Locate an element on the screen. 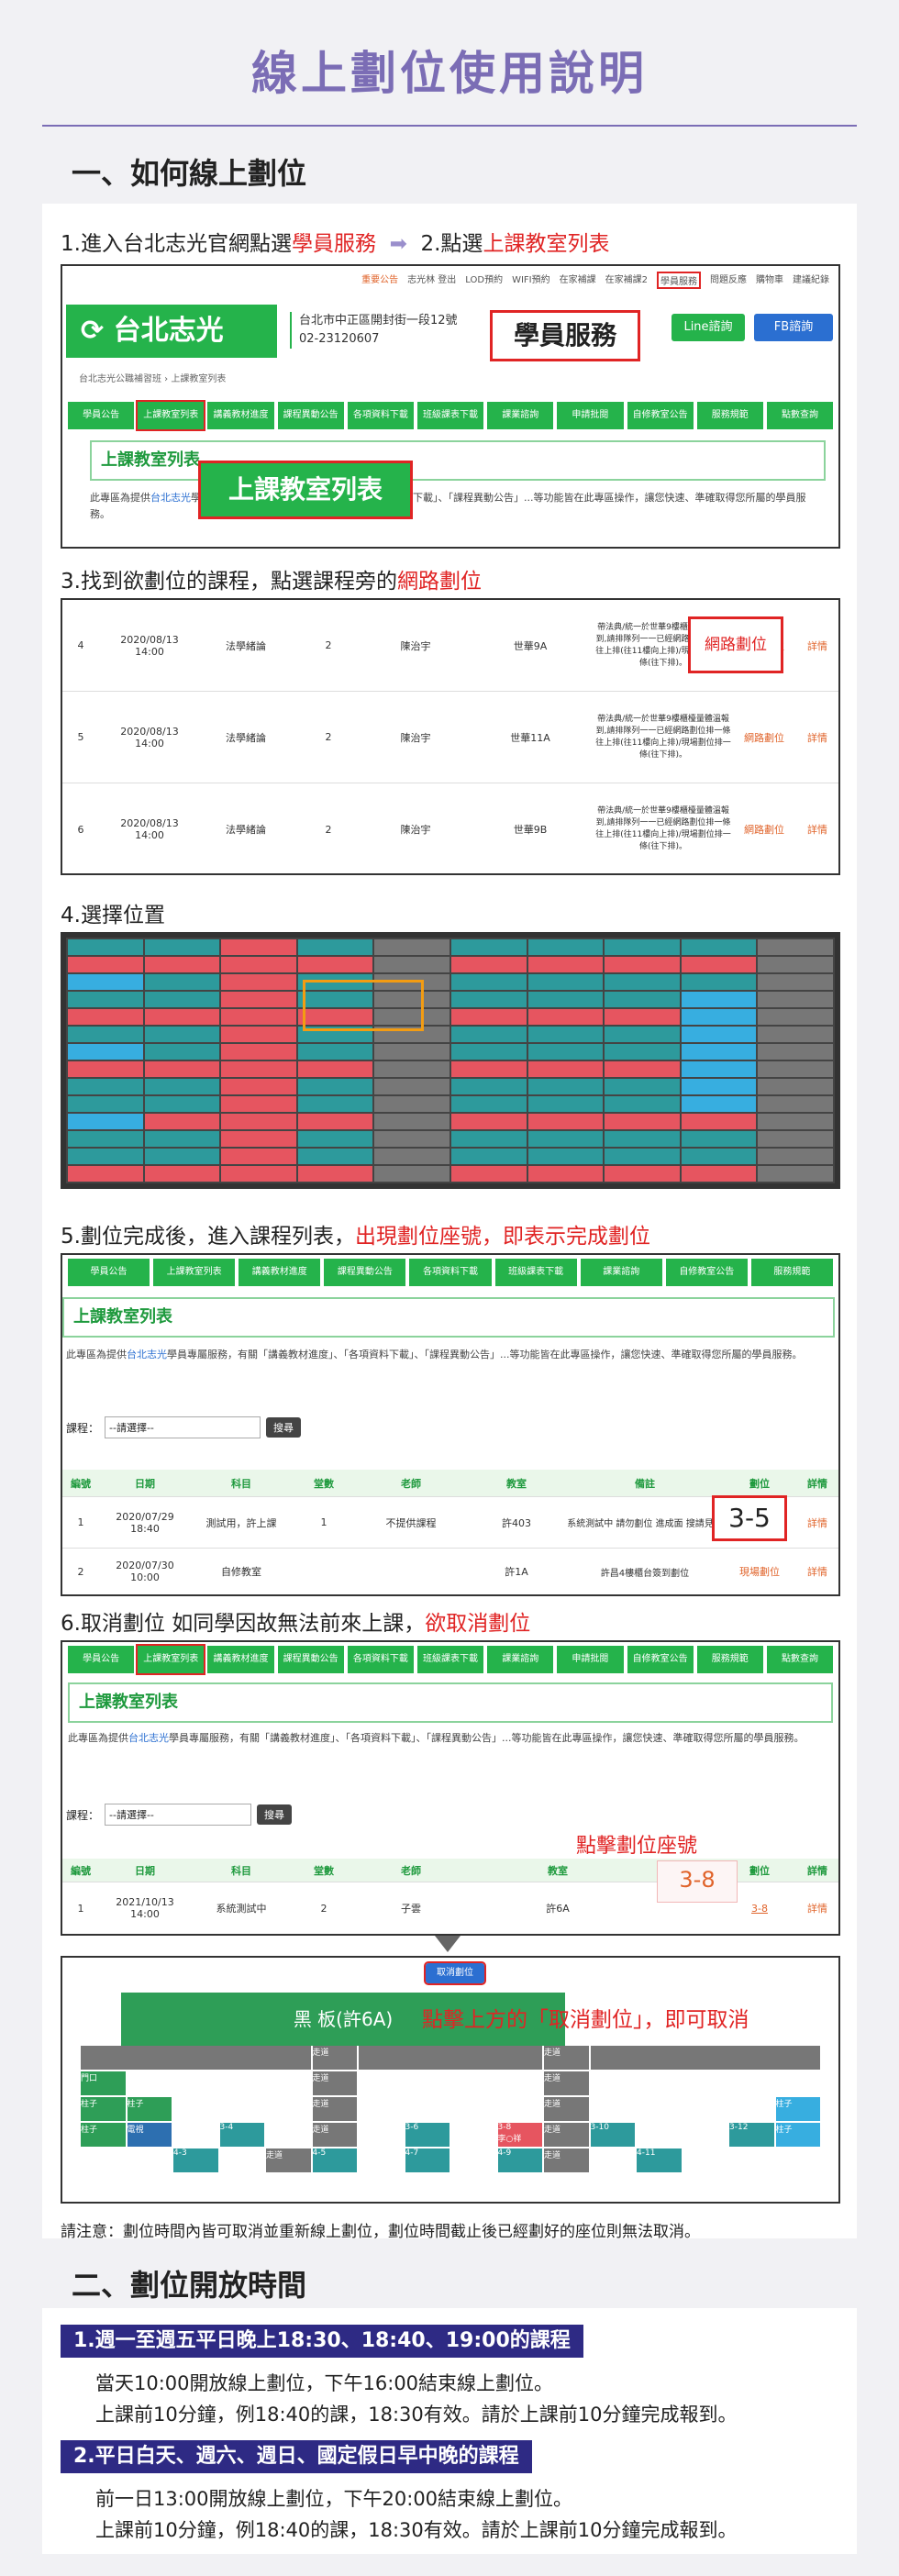  nav-item: 課程異動公告 is located at coordinates (310, 415).